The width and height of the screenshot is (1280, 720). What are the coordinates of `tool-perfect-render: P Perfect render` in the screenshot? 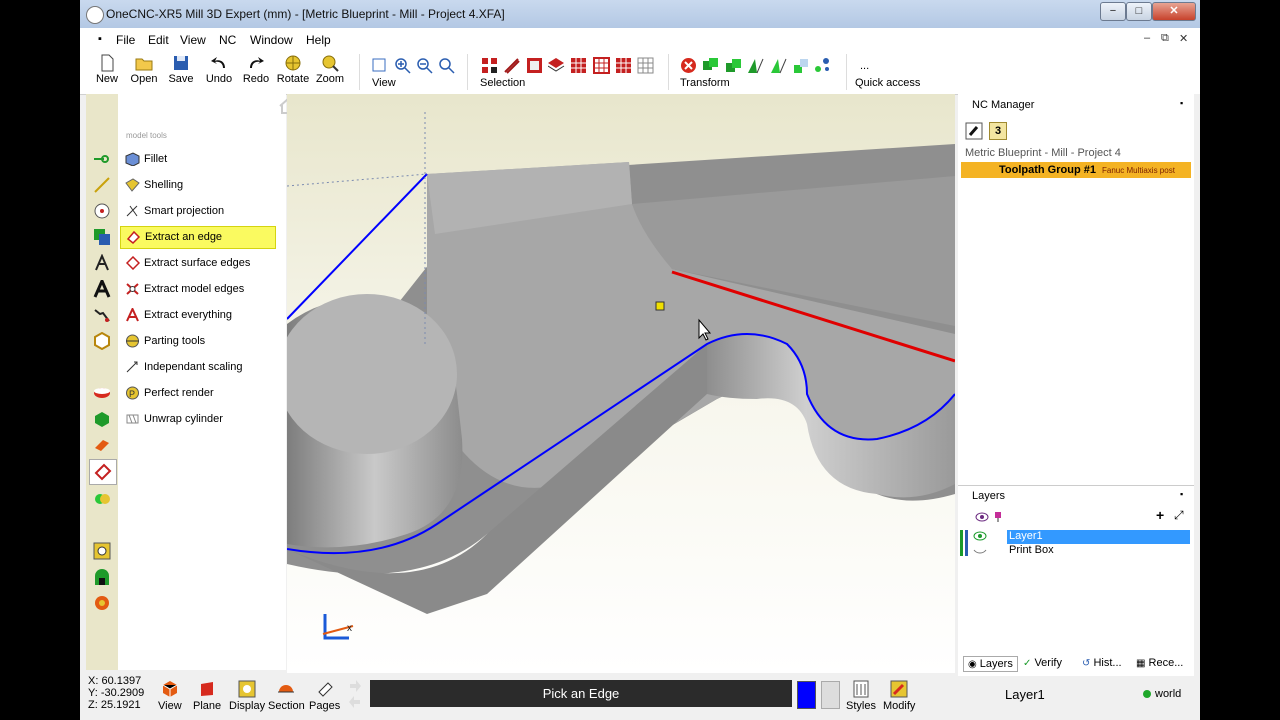 It's located at (197, 393).